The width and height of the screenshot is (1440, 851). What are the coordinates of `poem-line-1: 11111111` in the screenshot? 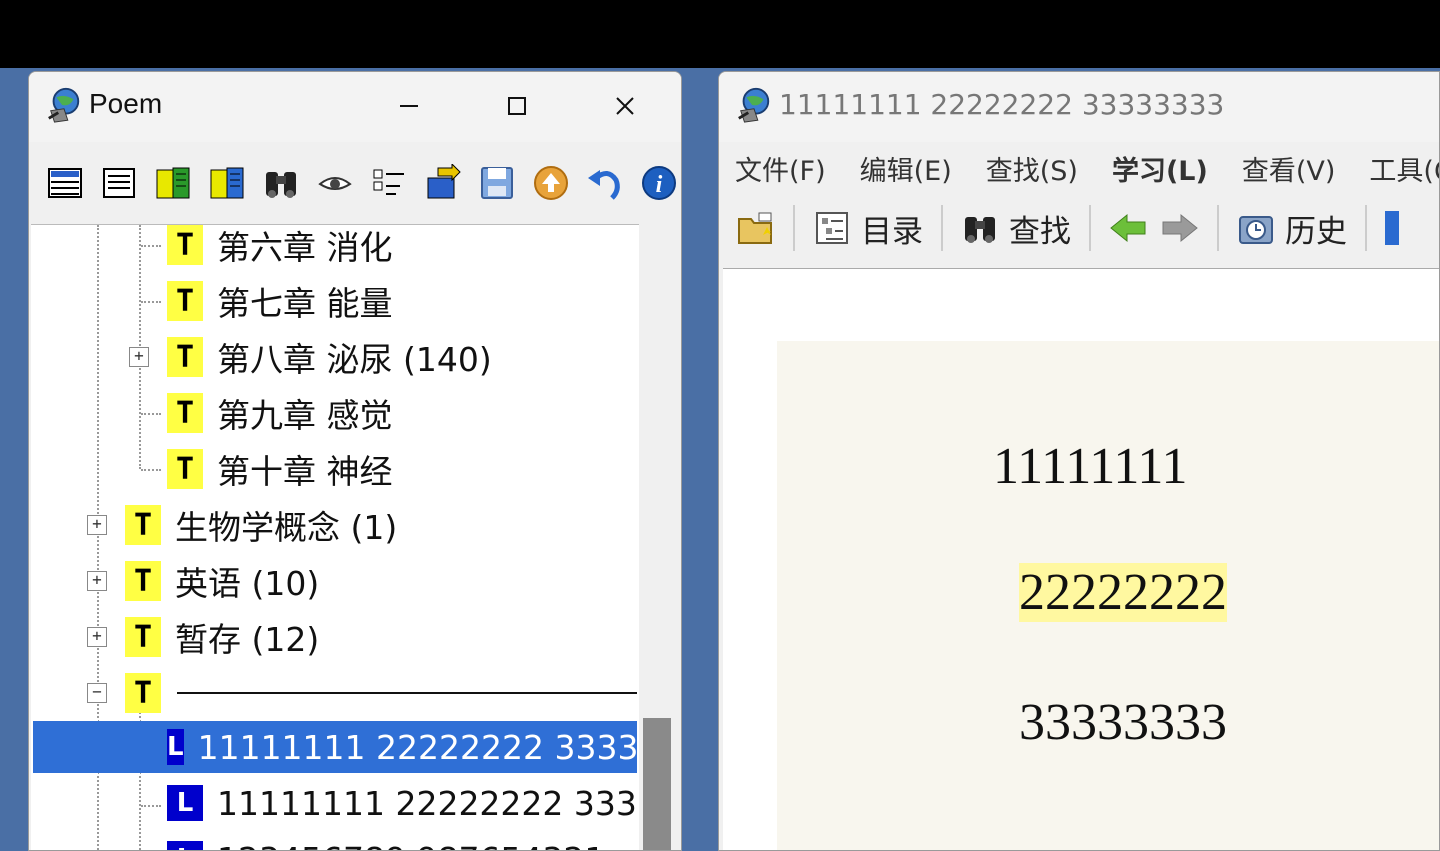 It's located at (1090, 466).